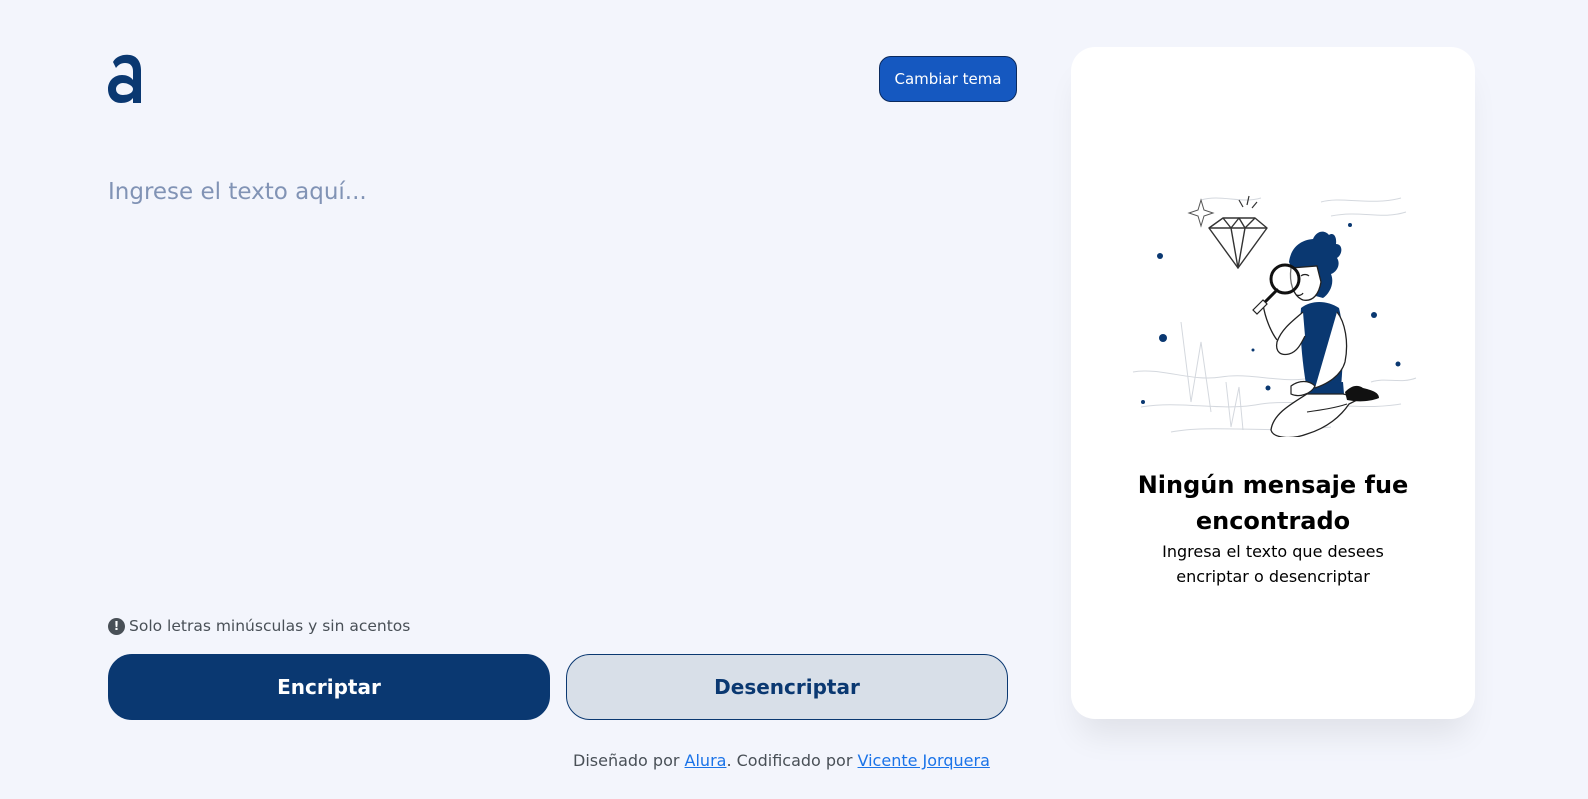 The image size is (1588, 799). What do you see at coordinates (270, 626) in the screenshot?
I see `hint-text: Solo letras minúsculas y sin acentos` at bounding box center [270, 626].